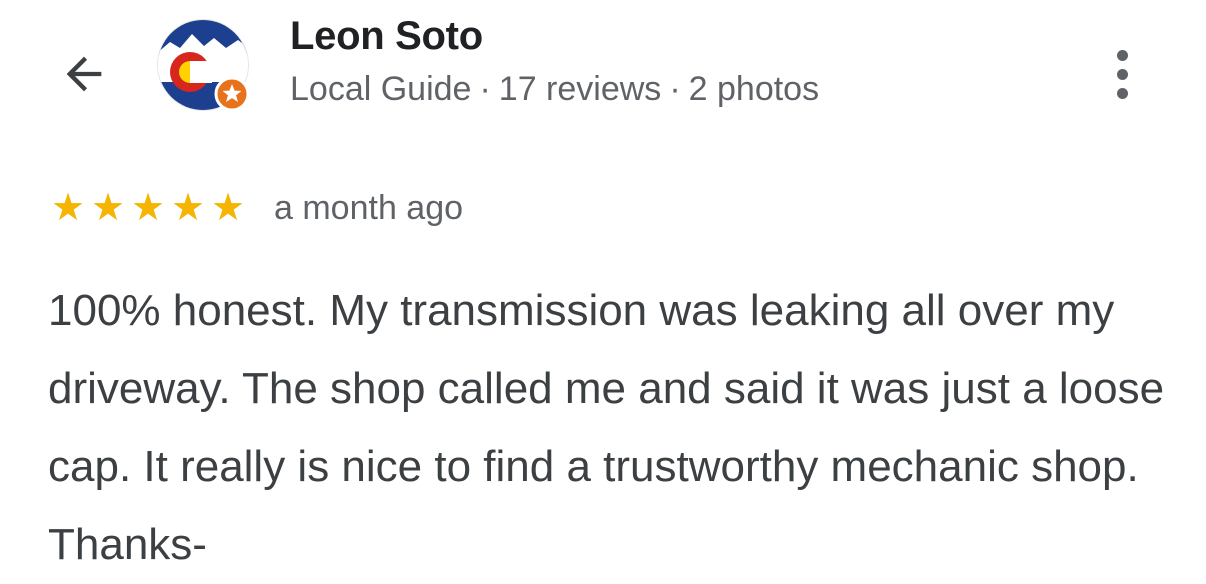 The width and height of the screenshot is (1206, 584). What do you see at coordinates (580, 89) in the screenshot?
I see `reviews-count: 17 reviews` at bounding box center [580, 89].